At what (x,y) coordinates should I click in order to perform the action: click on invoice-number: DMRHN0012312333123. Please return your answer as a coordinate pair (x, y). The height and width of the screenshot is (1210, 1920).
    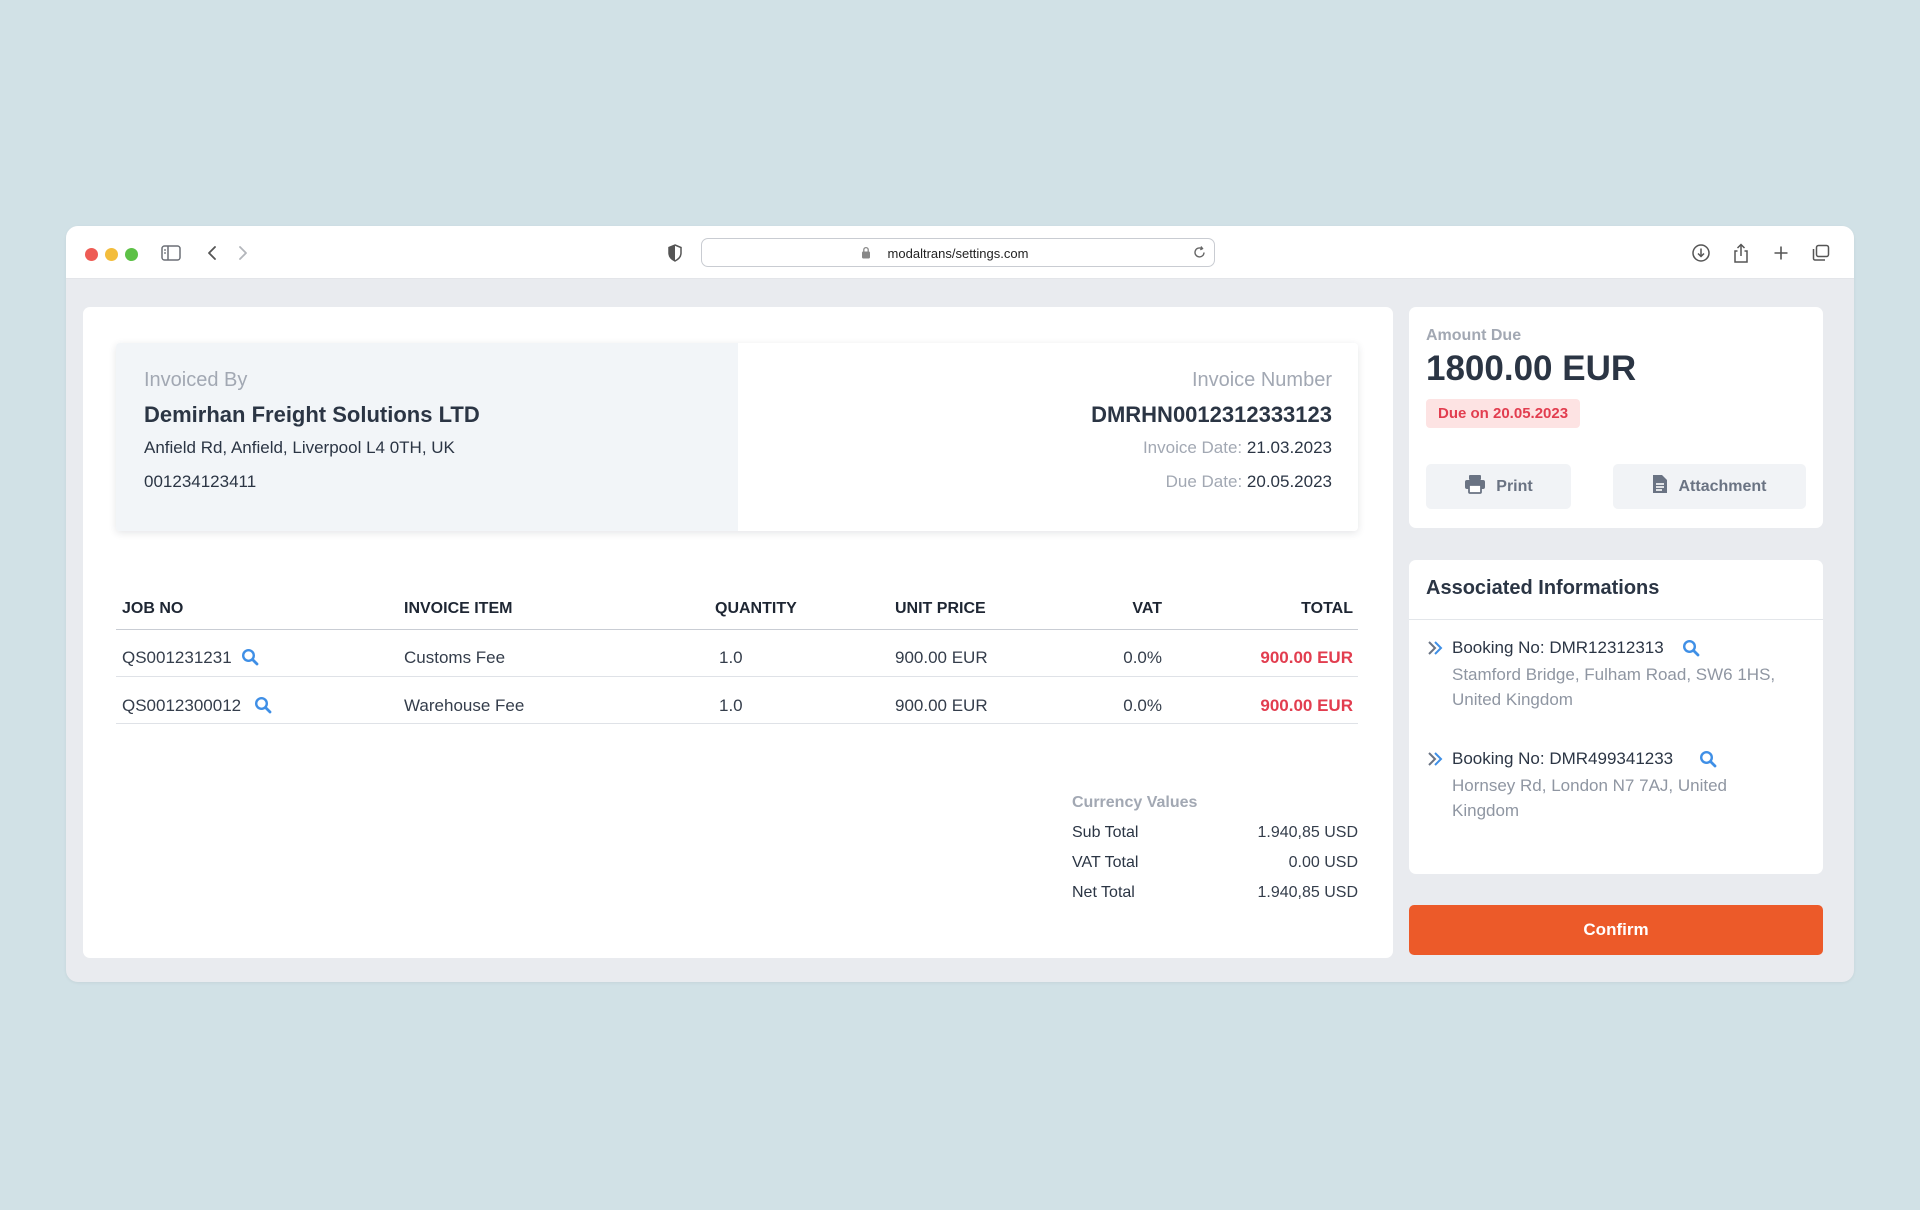
    Looking at the image, I should click on (1211, 414).